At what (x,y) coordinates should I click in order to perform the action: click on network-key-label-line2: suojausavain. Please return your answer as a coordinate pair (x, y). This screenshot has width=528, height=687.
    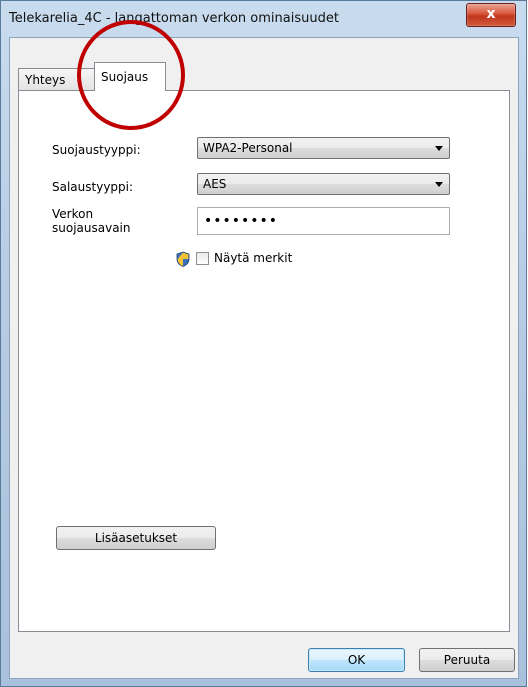
    Looking at the image, I should click on (91, 228).